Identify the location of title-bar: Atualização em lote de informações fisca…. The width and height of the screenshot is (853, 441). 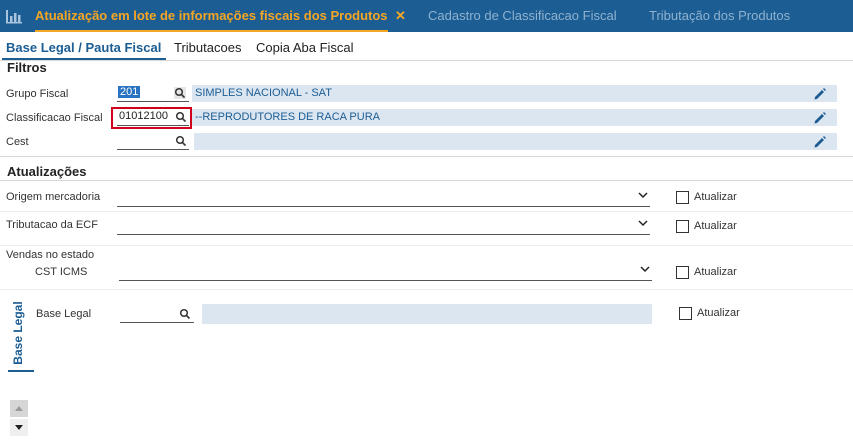
(426, 16).